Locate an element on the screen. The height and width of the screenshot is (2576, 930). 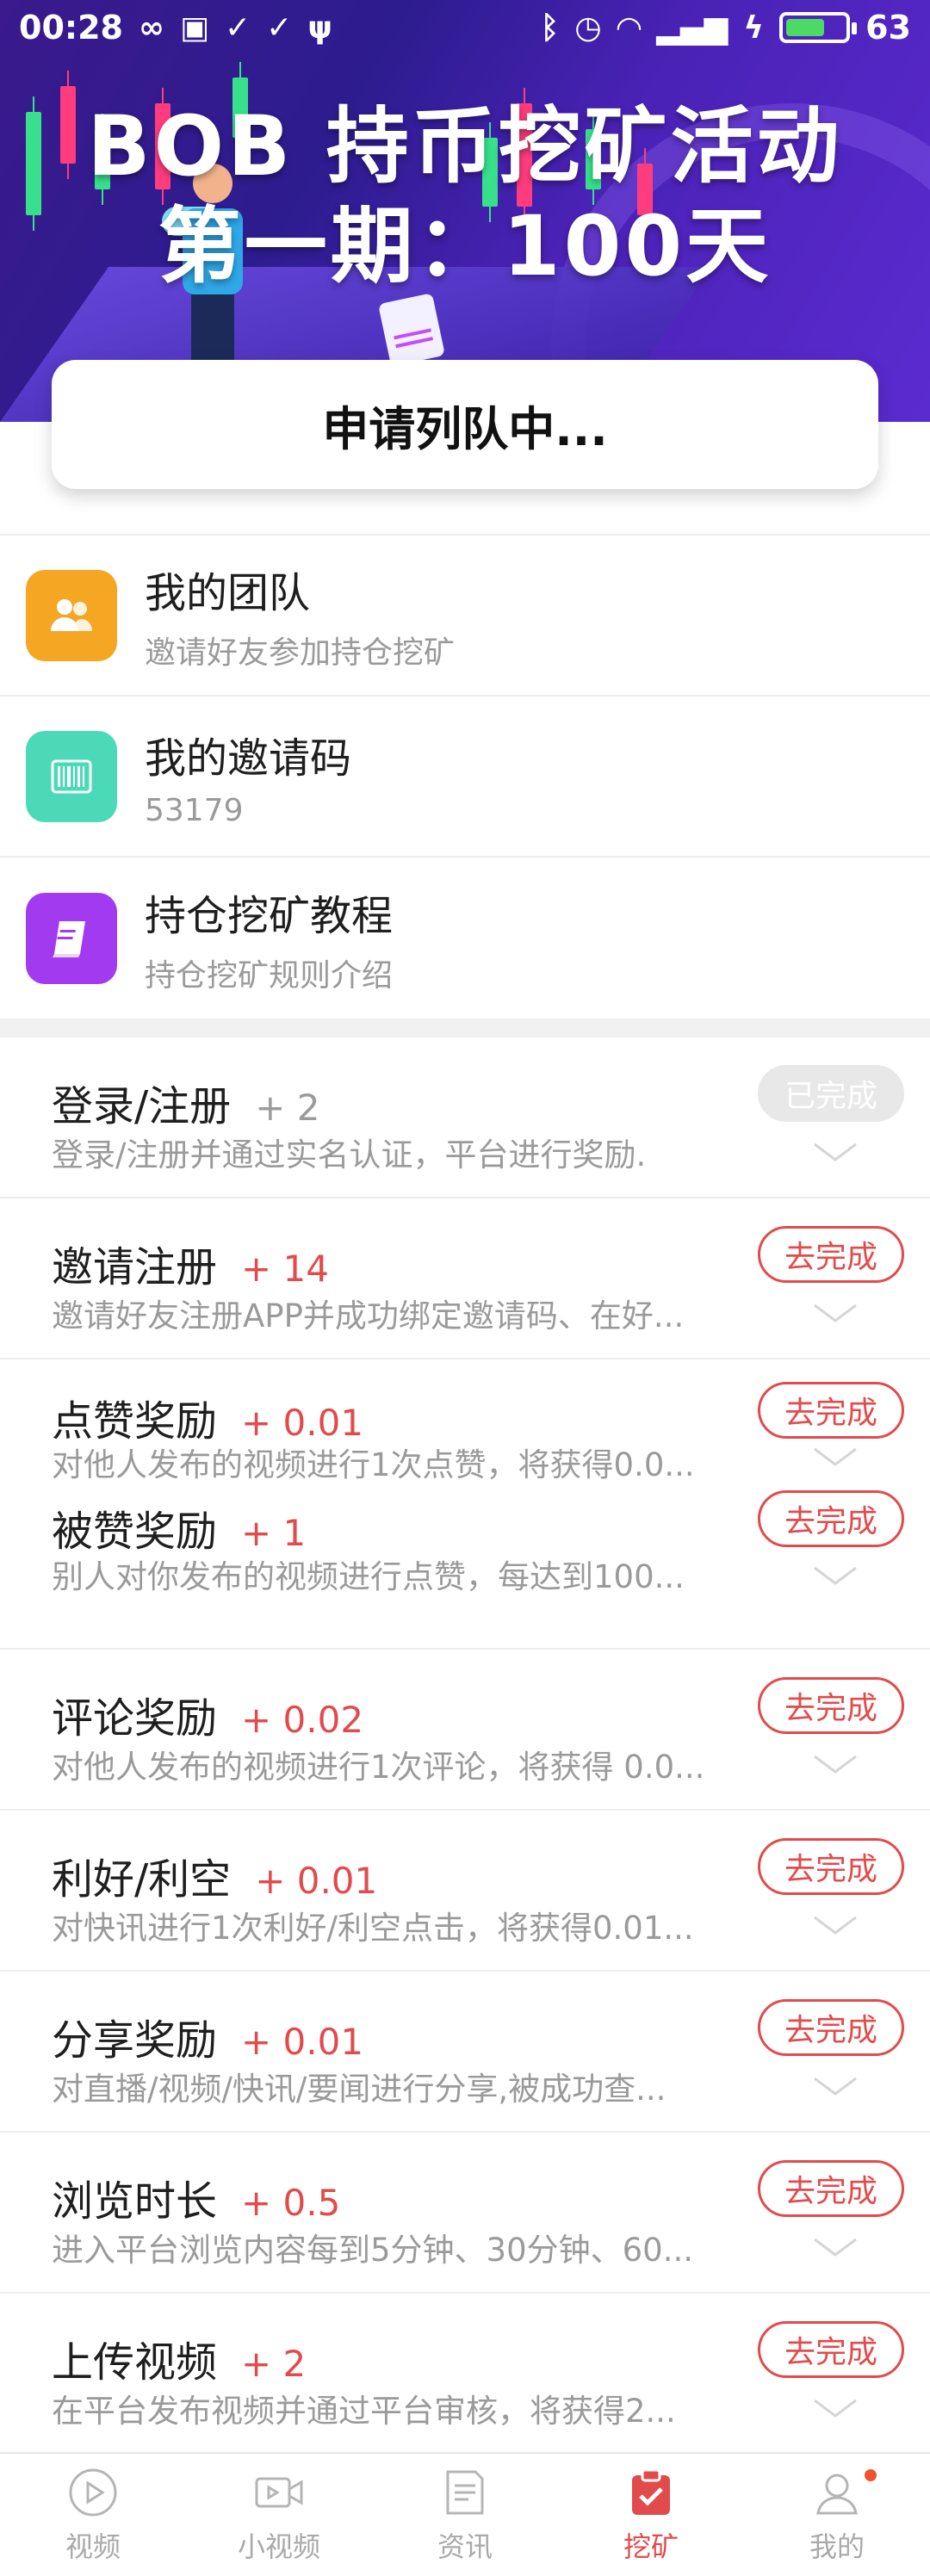
tab-label: 挖矿 is located at coordinates (651, 2546).